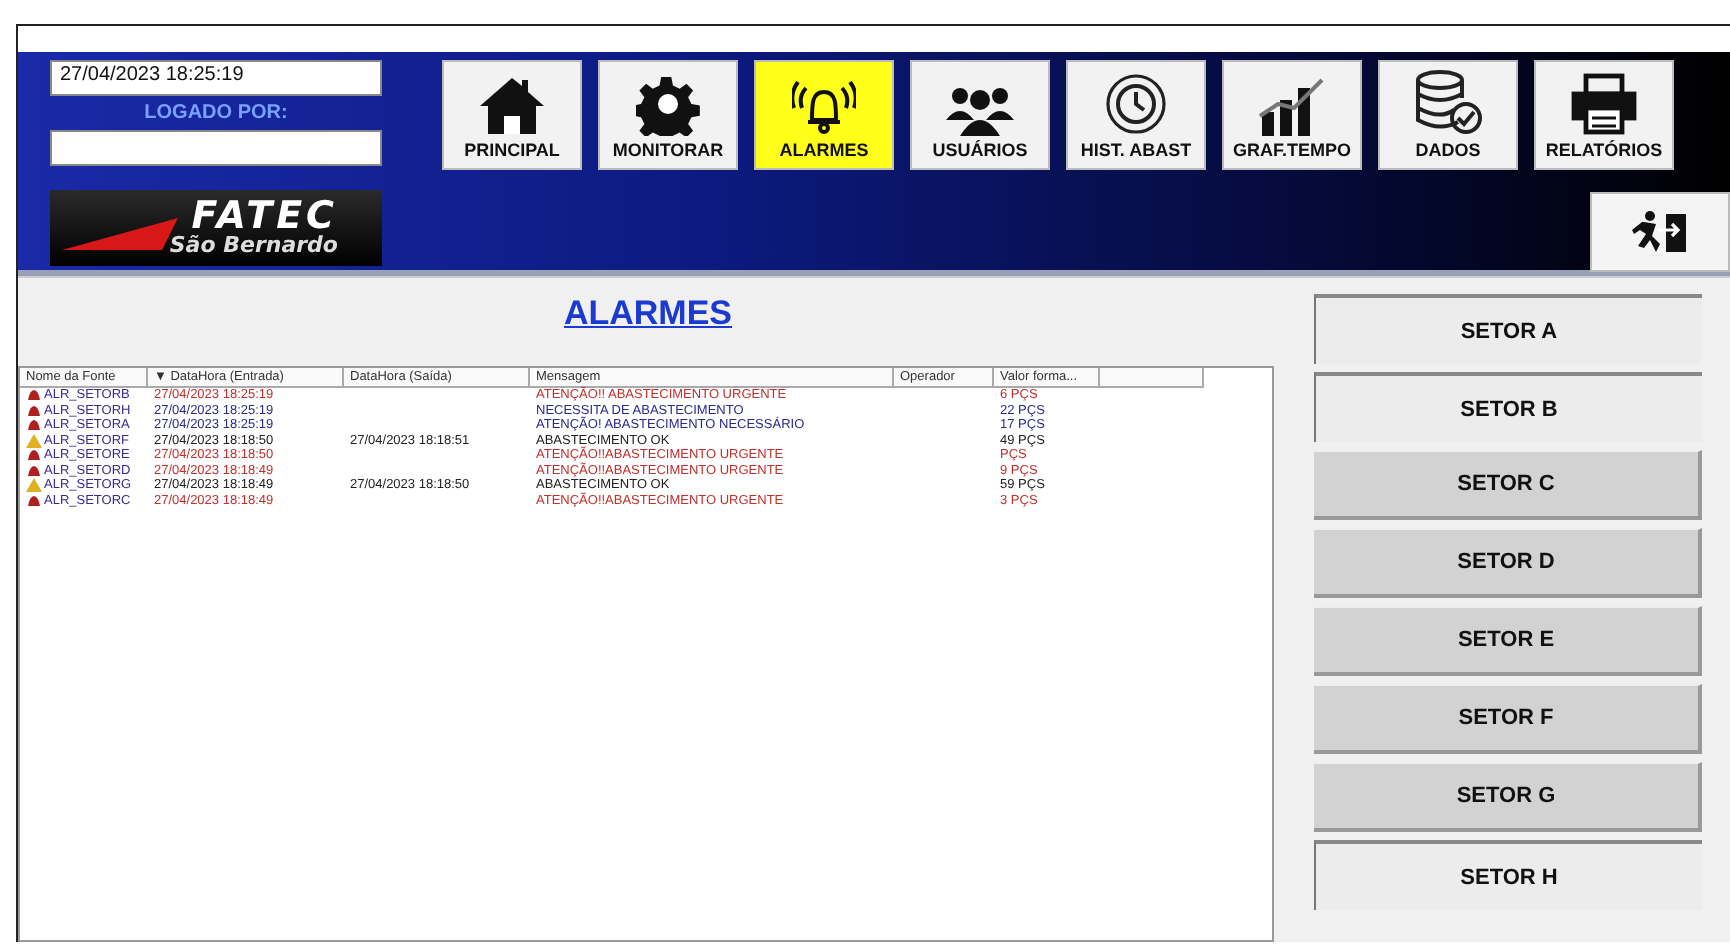 The width and height of the screenshot is (1730, 946). I want to click on logged-by-label: LOGADO POR:, so click(216, 113).